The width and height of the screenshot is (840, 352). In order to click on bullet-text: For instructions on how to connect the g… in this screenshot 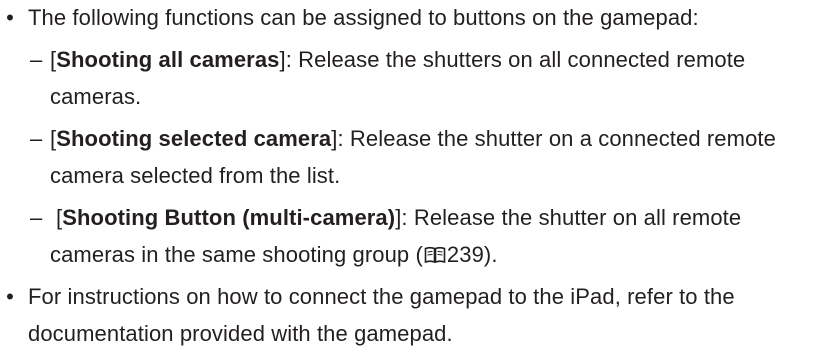, I will do `click(381, 296)`.